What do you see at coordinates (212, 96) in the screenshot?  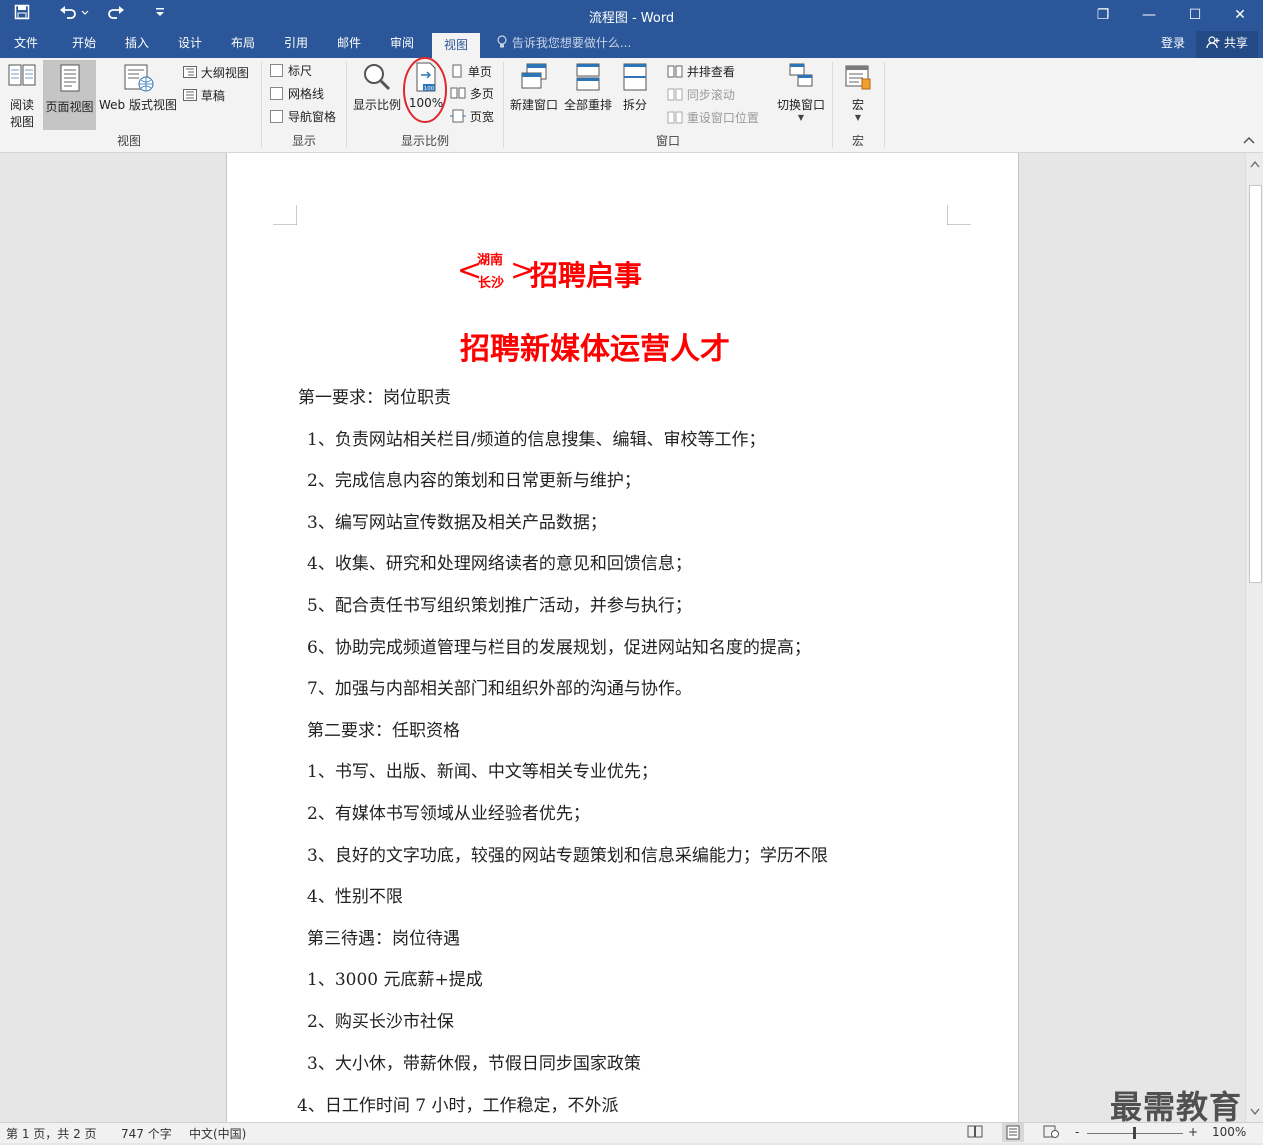 I see `draft-label: 草稿` at bounding box center [212, 96].